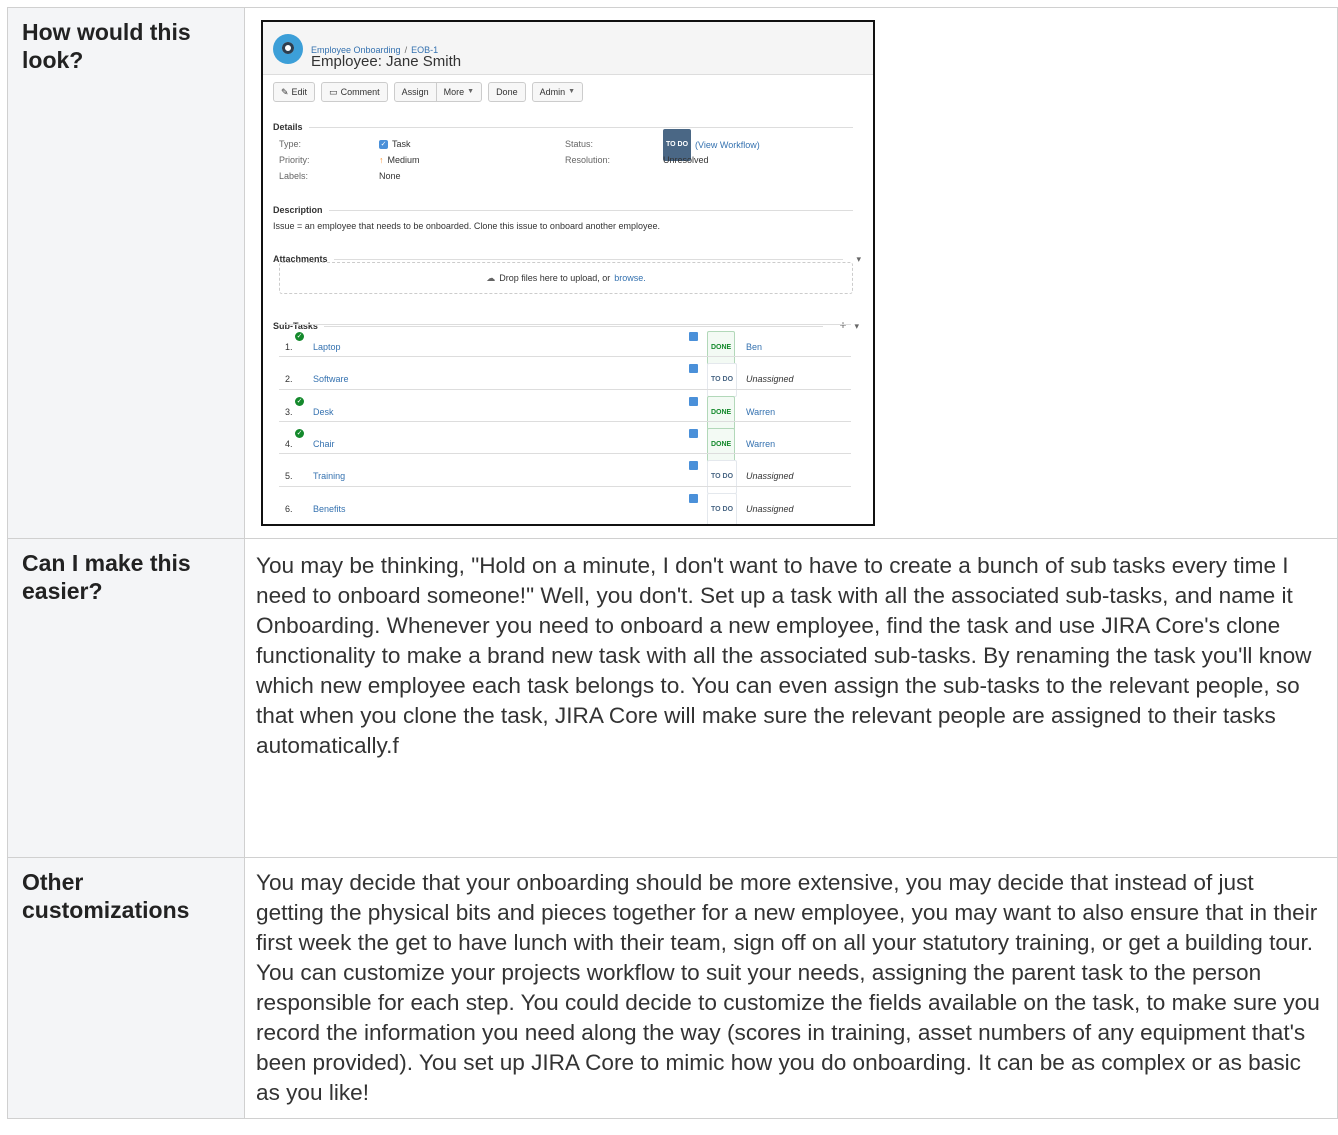 The width and height of the screenshot is (1338, 1135). What do you see at coordinates (507, 92) in the screenshot?
I see `done-button: Done` at bounding box center [507, 92].